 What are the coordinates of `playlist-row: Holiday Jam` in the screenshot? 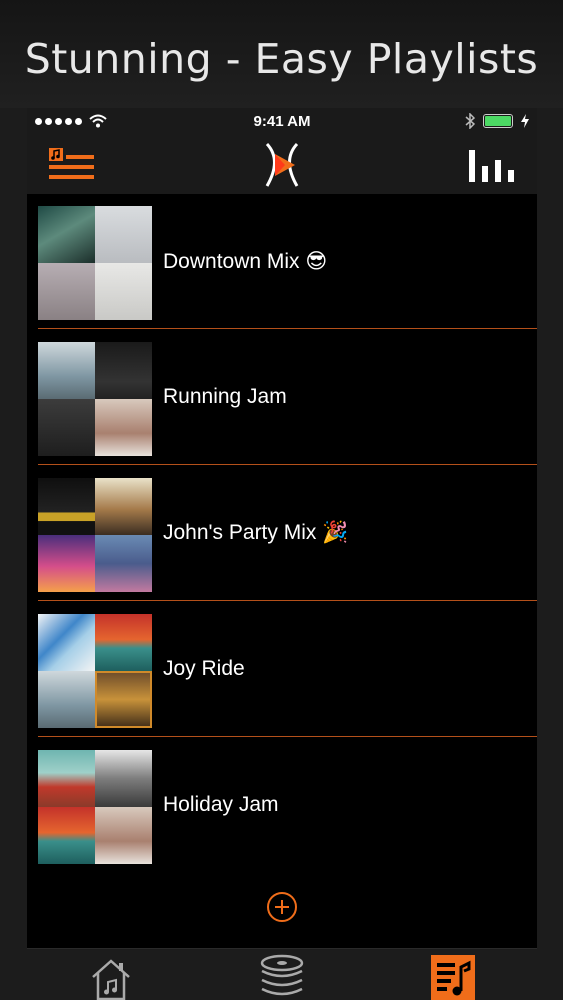 It's located at (282, 816).